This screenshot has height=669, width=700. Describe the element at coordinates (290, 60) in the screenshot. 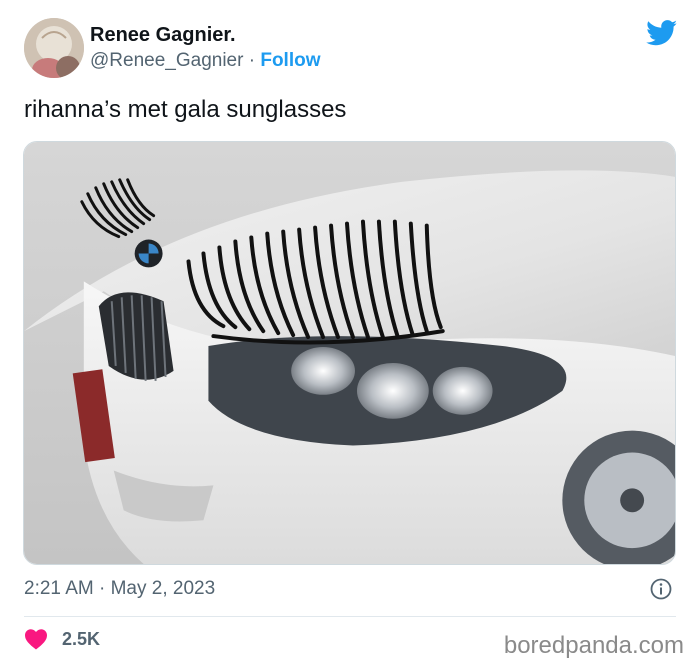

I see `follow-button: Follow` at that location.